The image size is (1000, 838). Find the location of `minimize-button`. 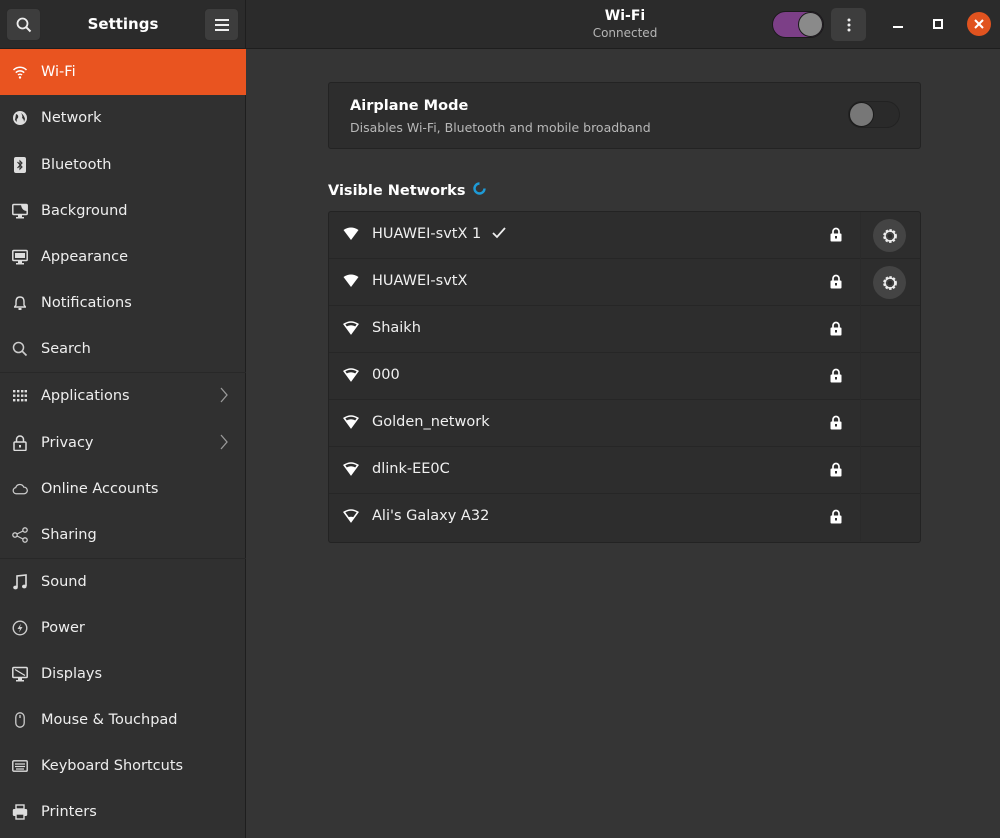

minimize-button is located at coordinates (898, 24).